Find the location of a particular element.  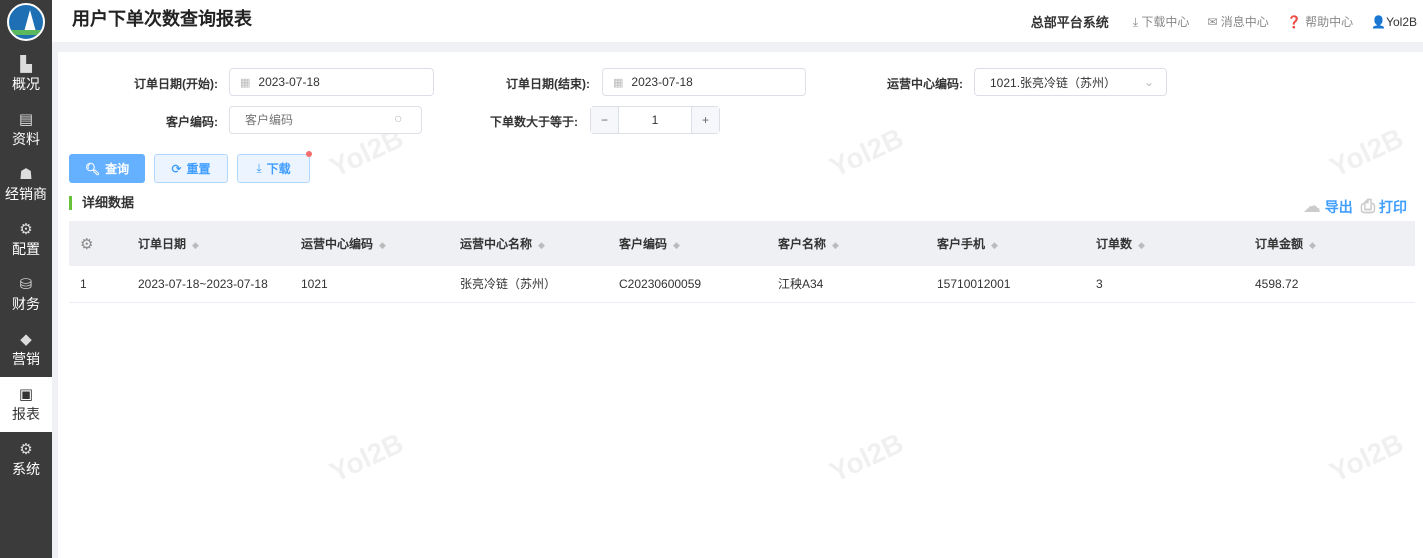

cell-order-count: 3 is located at coordinates (1175, 284).